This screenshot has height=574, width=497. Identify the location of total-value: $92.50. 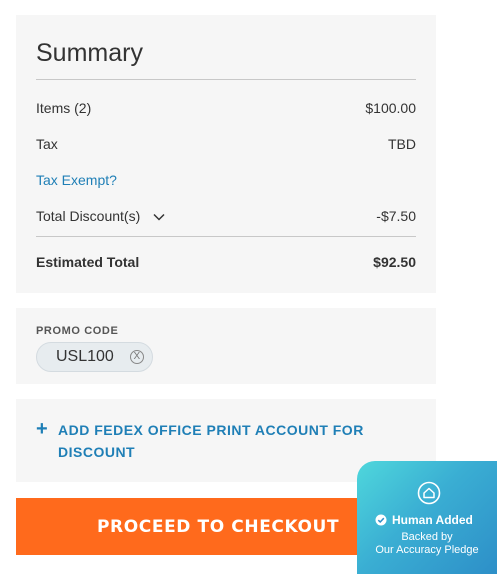
(394, 262).